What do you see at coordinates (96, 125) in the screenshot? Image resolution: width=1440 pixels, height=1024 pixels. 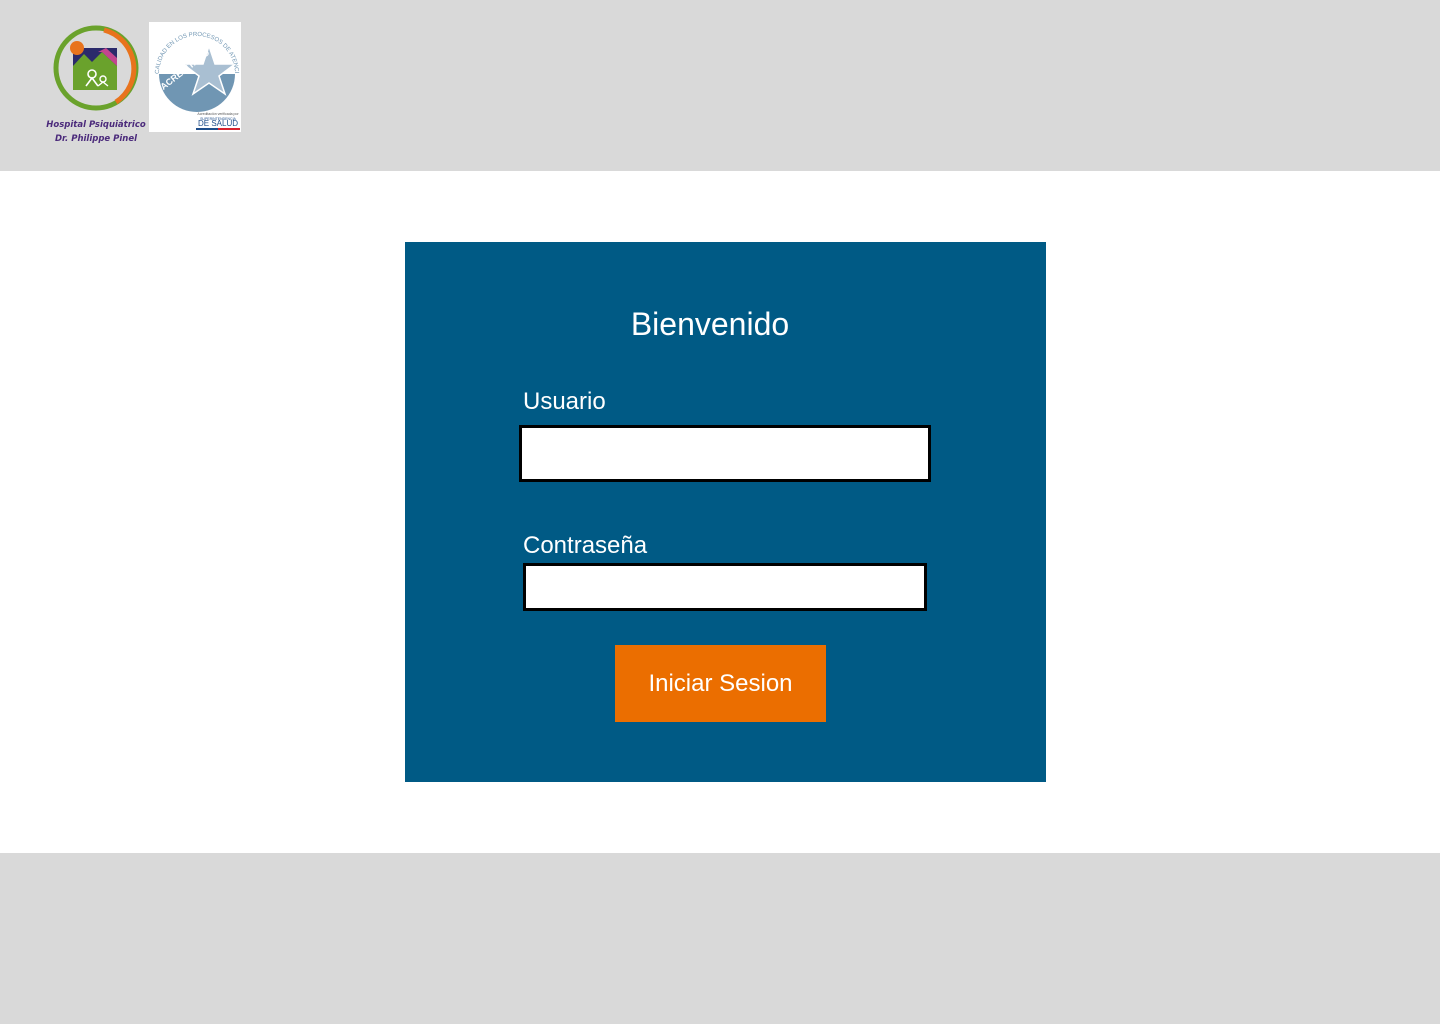 I see `hospital-name-line1: Hospital Psiquiátrico` at bounding box center [96, 125].